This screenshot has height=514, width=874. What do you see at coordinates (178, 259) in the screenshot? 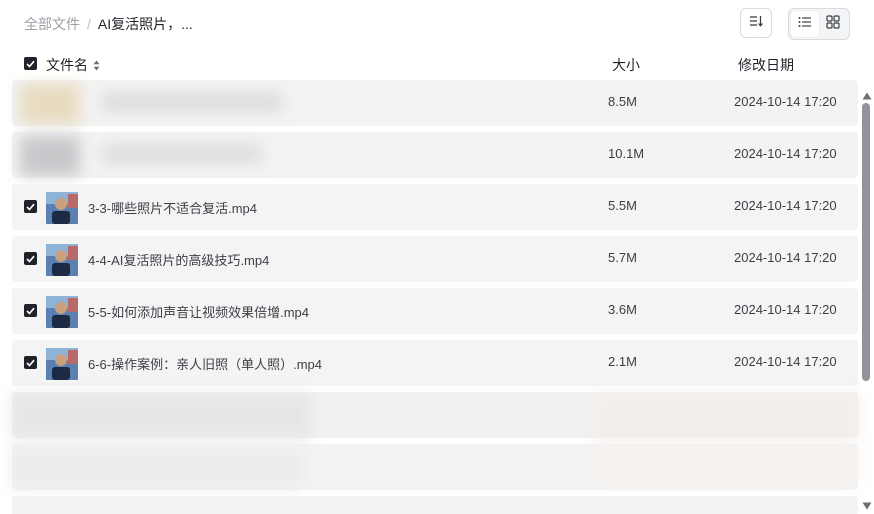
I see `file-name: 4-4-AI复活照片的高级技巧.mp4` at bounding box center [178, 259].